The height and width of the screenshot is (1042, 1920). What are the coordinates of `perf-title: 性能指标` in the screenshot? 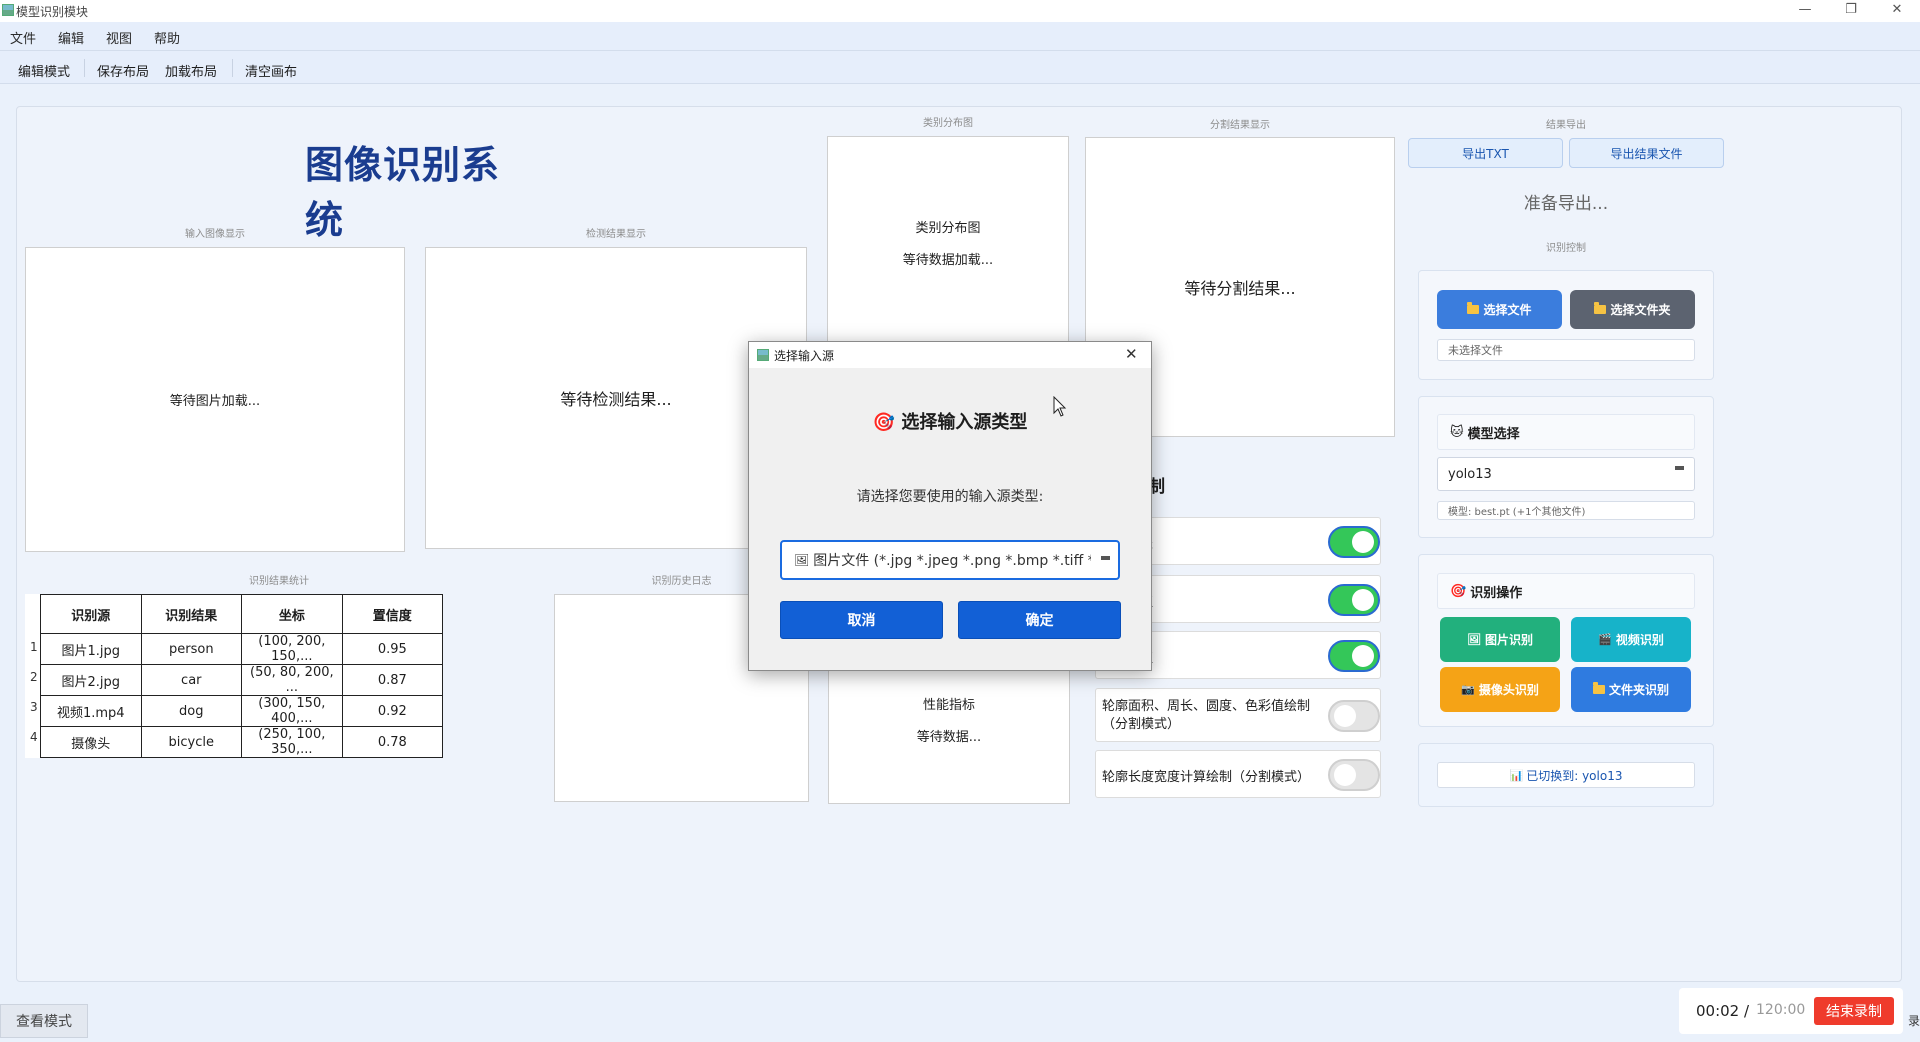 It's located at (948, 705).